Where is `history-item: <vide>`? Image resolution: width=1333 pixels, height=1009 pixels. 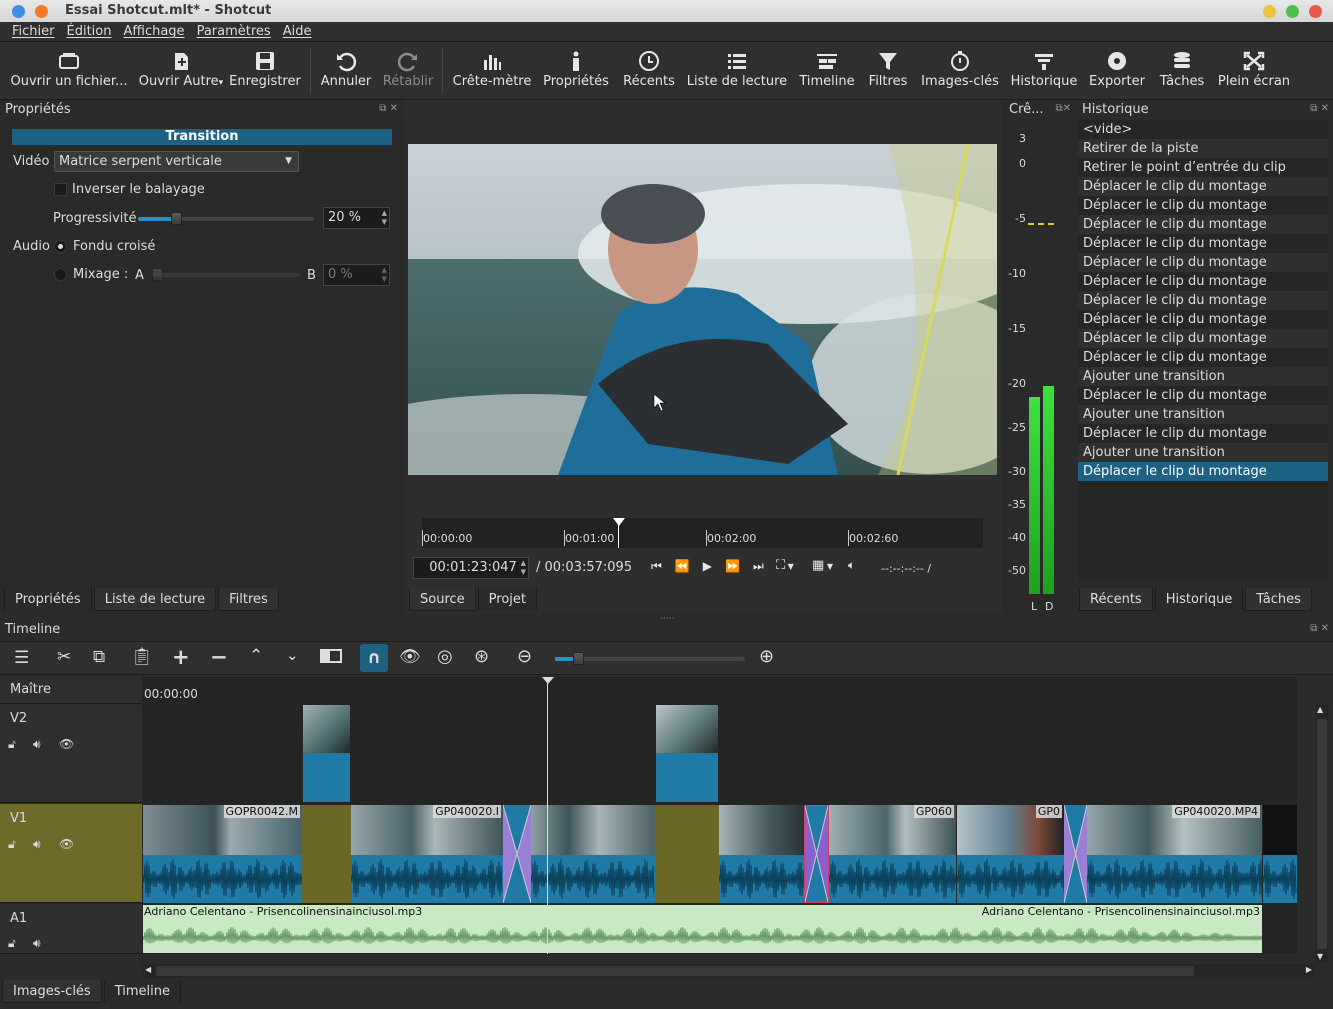 history-item: <vide> is located at coordinates (1203, 129).